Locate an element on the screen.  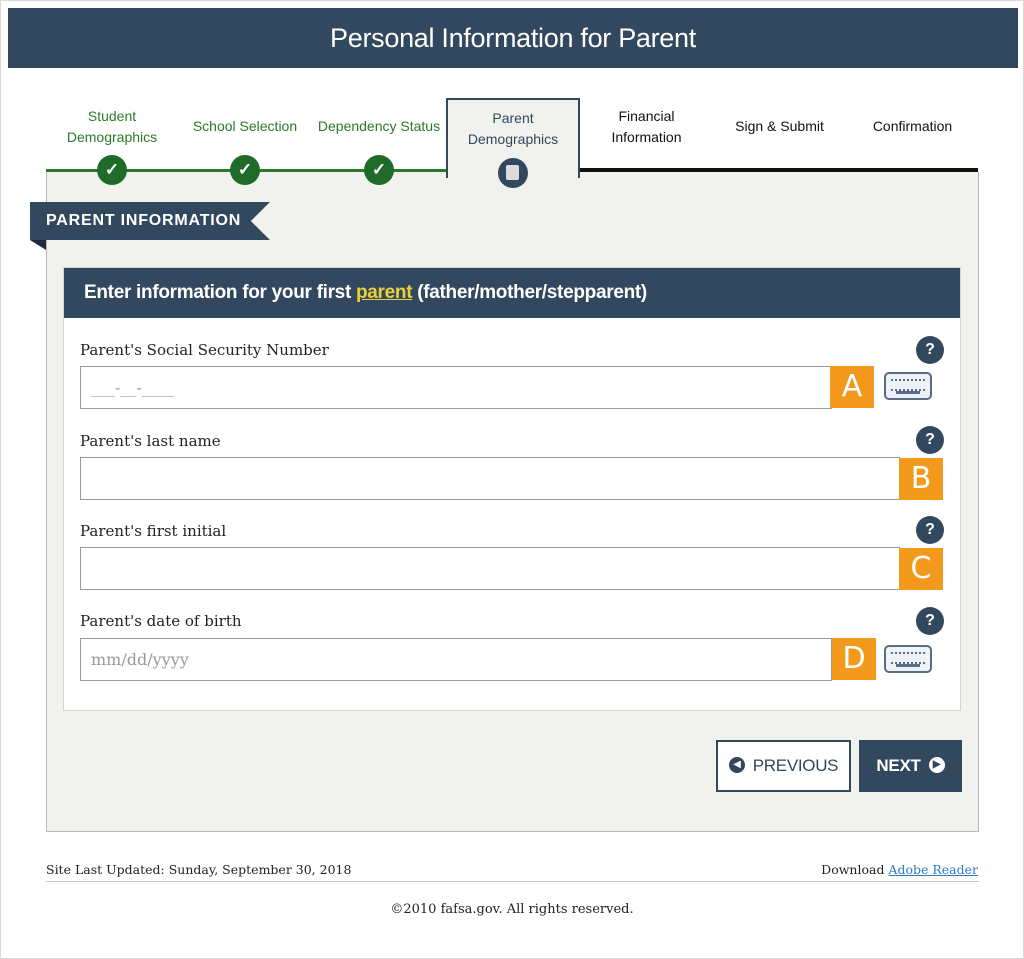
arrow-right-icon: ▶ is located at coordinates (936, 765).